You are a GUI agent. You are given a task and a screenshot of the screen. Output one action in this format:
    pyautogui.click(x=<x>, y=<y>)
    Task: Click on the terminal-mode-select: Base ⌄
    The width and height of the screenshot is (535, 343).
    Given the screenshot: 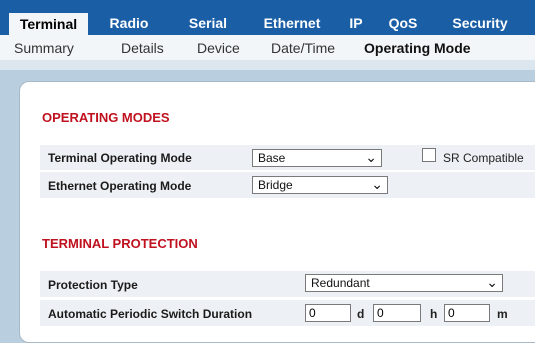 What is the action you would take?
    pyautogui.click(x=317, y=158)
    